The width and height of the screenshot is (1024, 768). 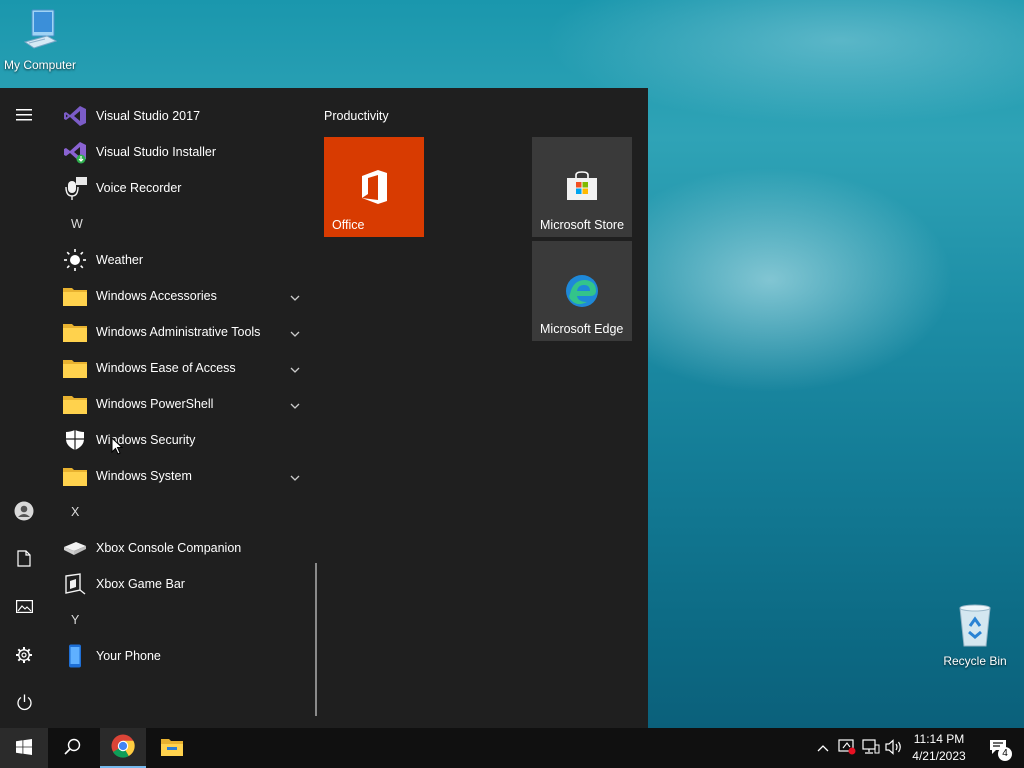 What do you see at coordinates (75, 548) in the screenshot?
I see `xbox-console-icon` at bounding box center [75, 548].